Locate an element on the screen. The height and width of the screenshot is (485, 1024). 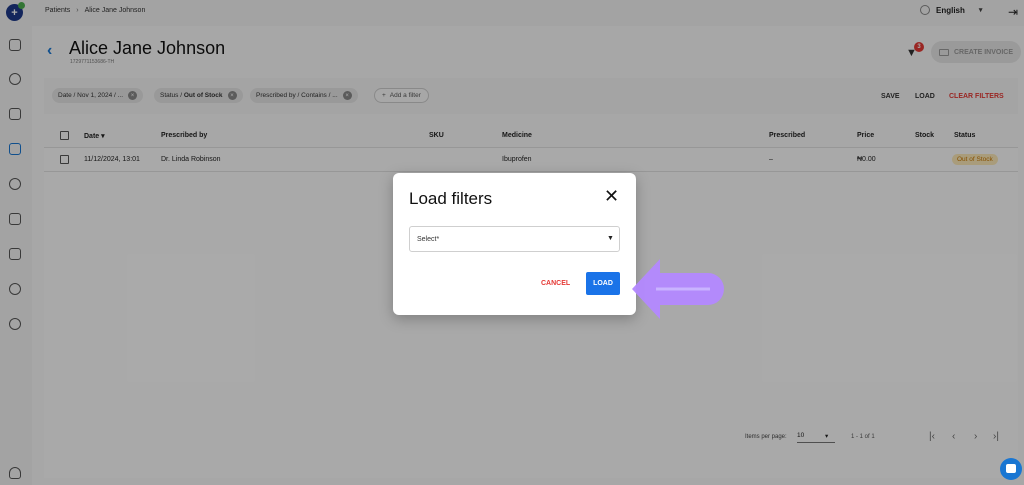
pointer-arrow-icon is located at coordinates (678, 289).